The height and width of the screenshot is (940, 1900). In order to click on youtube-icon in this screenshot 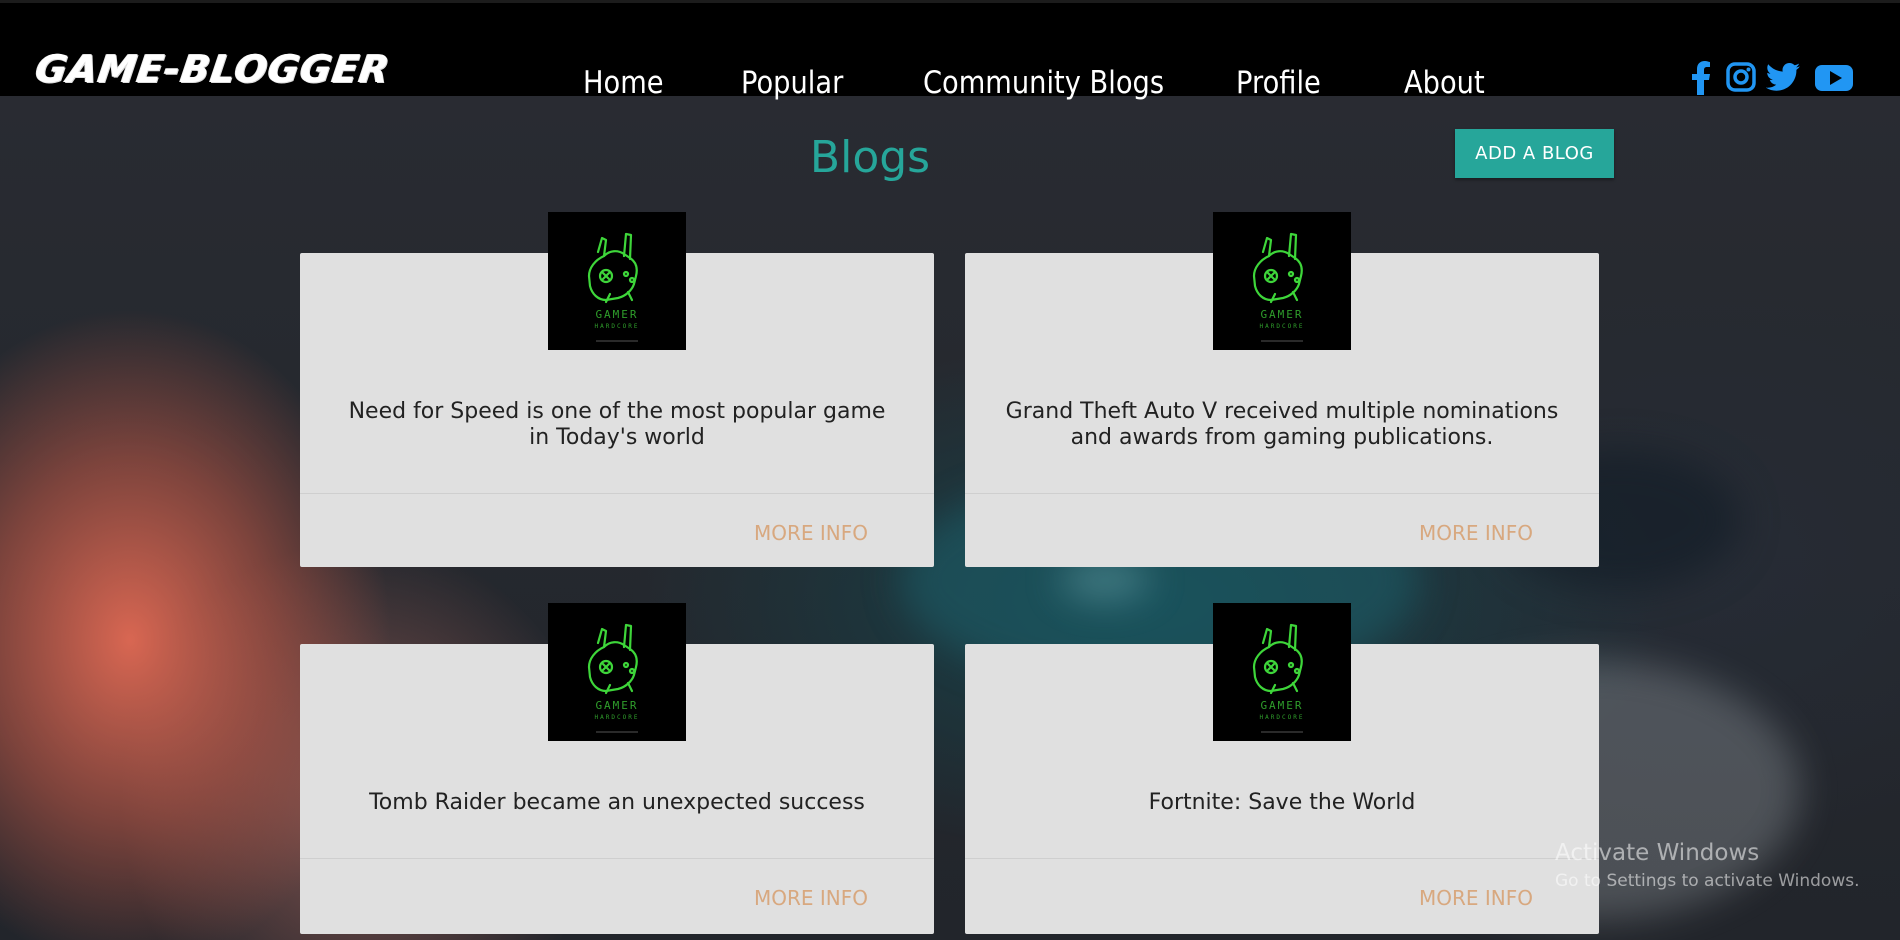, I will do `click(1834, 78)`.